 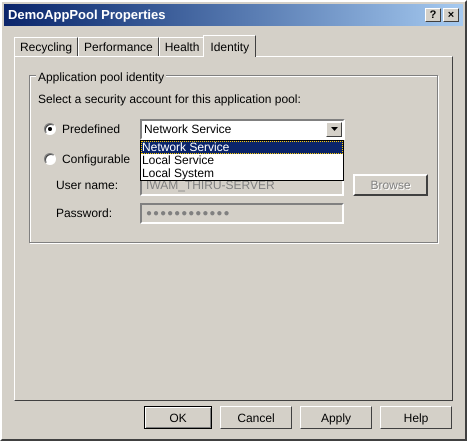 I want to click on field-label: Password:, so click(x=85, y=213).